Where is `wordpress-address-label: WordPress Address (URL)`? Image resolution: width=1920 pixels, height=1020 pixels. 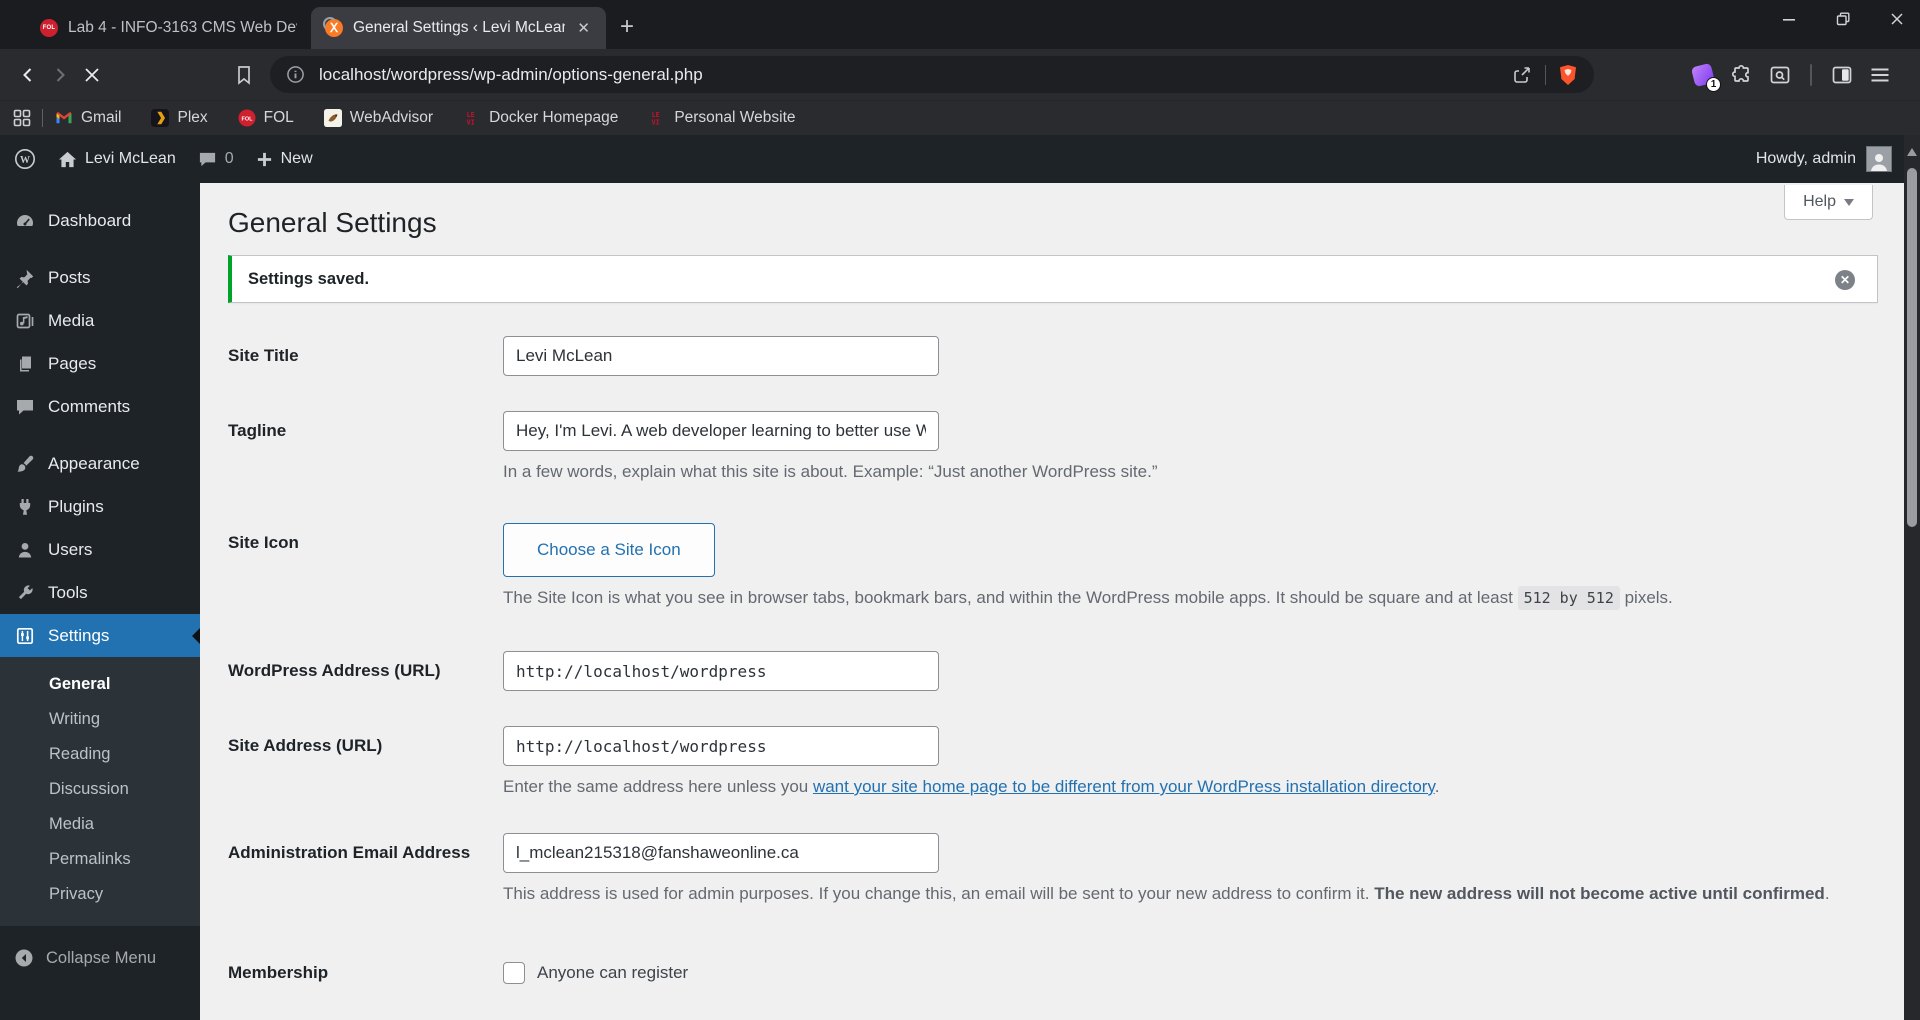
wordpress-address-label: WordPress Address (URL) is located at coordinates (334, 670).